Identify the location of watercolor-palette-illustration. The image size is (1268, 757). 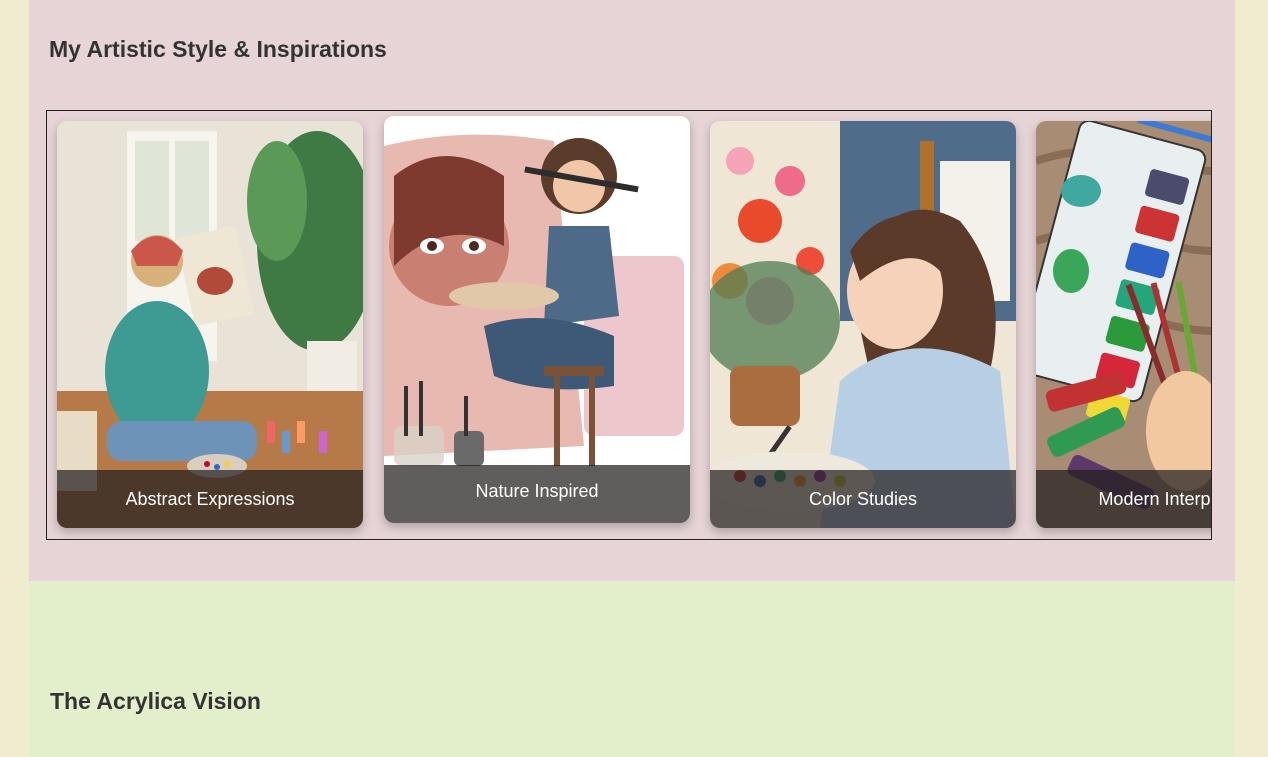
(1123, 324).